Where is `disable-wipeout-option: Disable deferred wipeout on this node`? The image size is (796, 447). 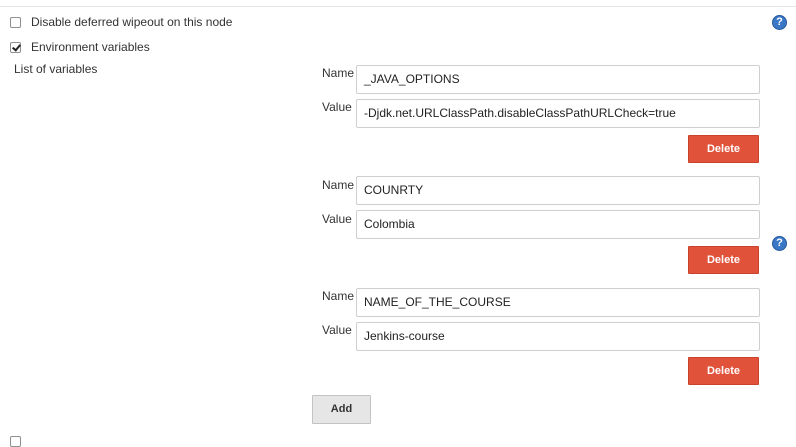
disable-wipeout-option: Disable deferred wipeout on this node is located at coordinates (121, 22).